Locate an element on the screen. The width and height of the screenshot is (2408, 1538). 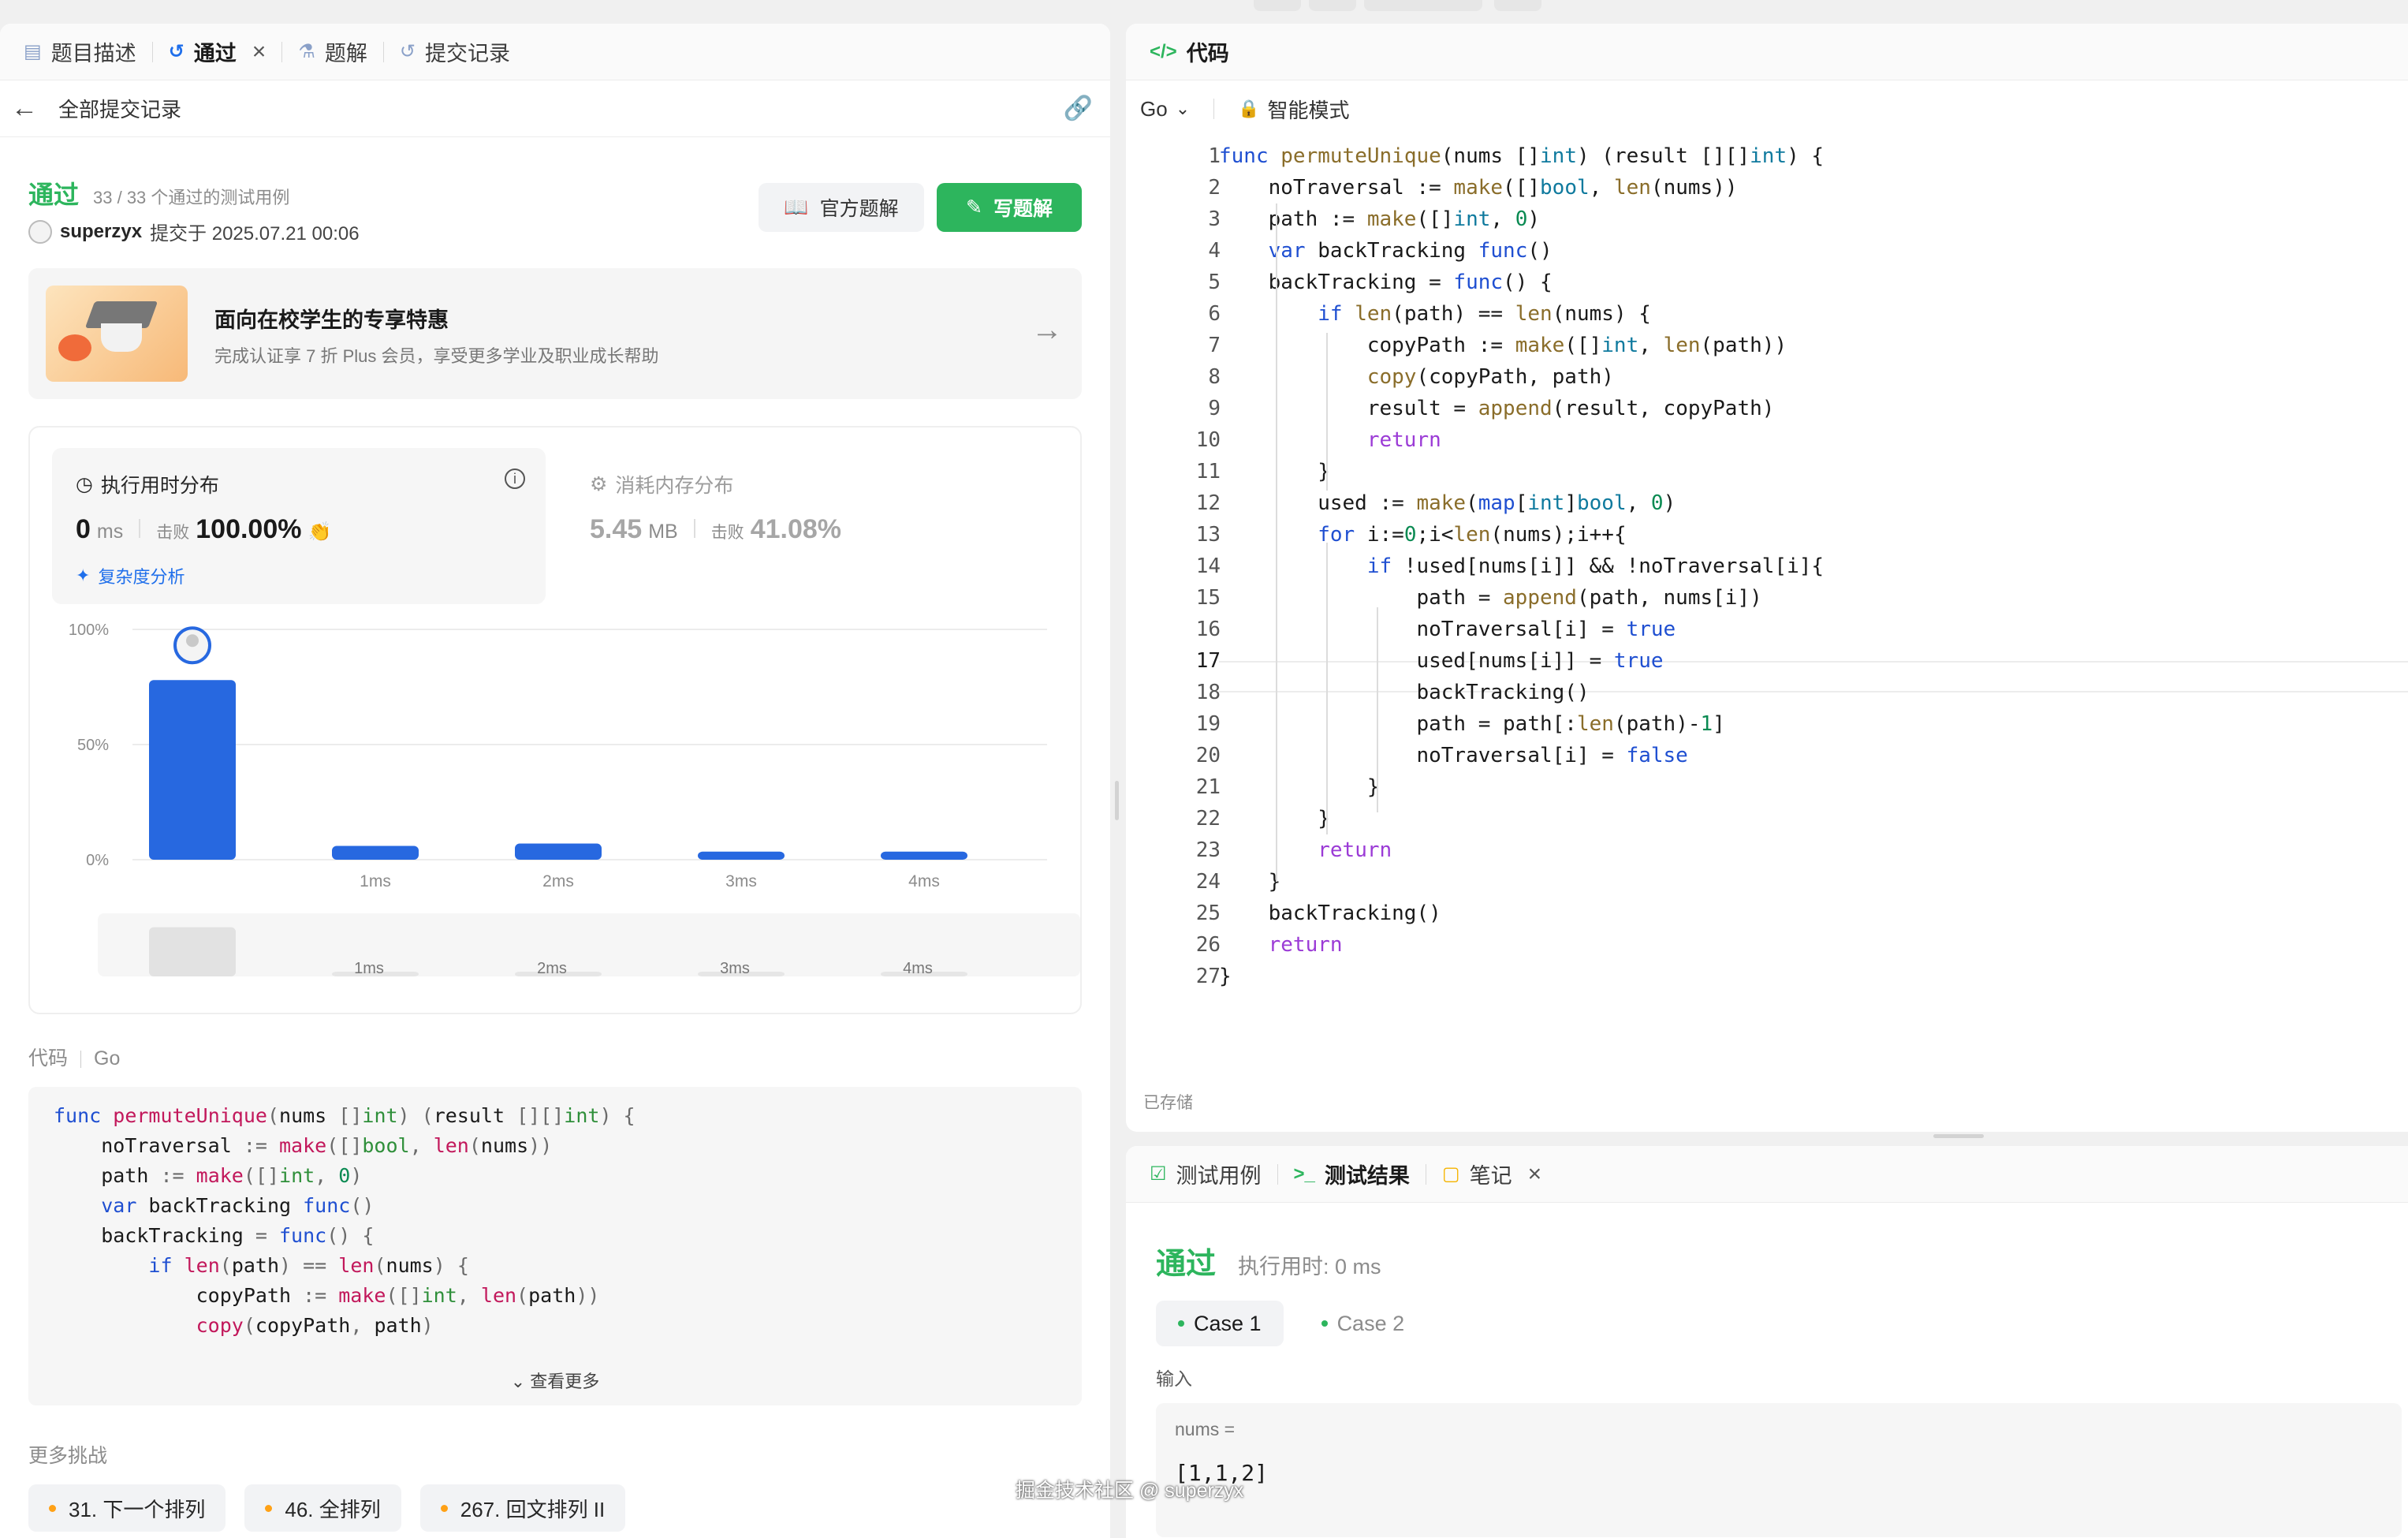
challenge-chip: 31. 下一个排列 is located at coordinates (127, 1508).